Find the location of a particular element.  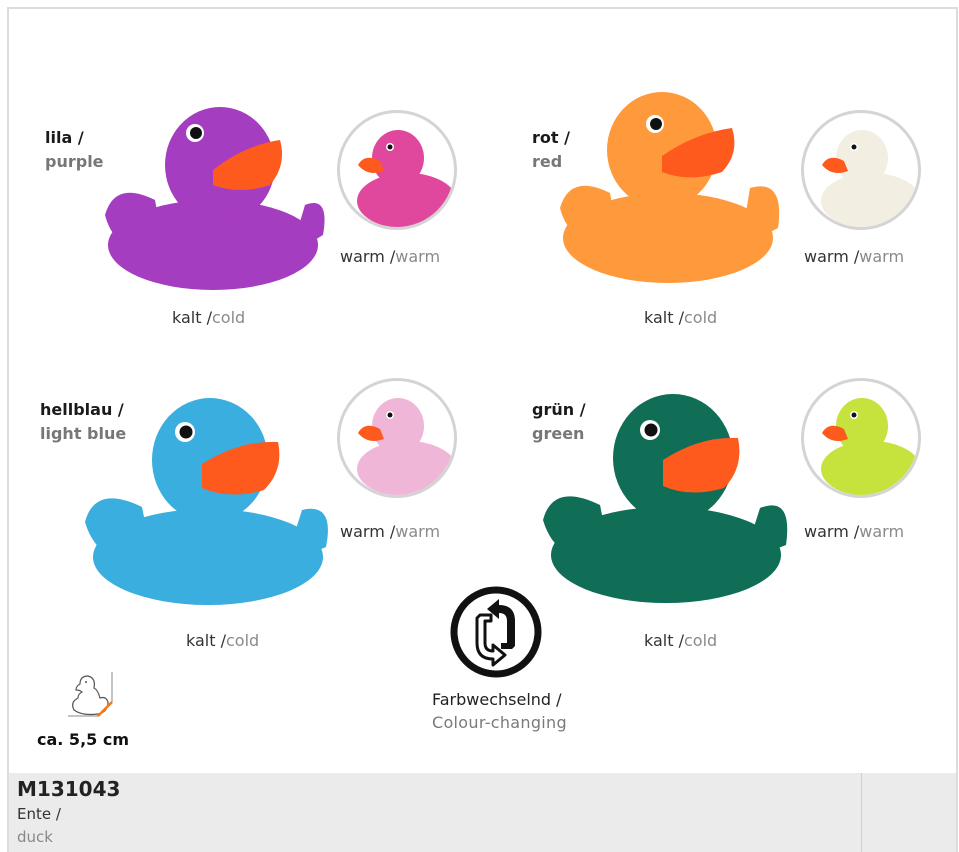

warm-caption-green: warm /warm is located at coordinates (854, 531).